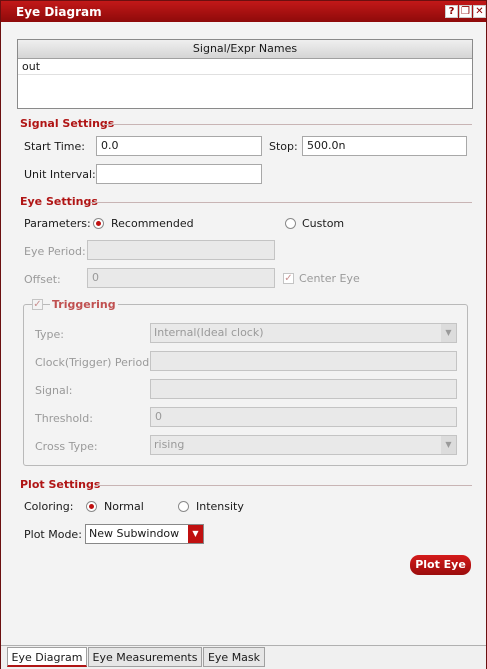 The height and width of the screenshot is (669, 487). I want to click on tab-eye-mask: Eye Mask, so click(234, 657).